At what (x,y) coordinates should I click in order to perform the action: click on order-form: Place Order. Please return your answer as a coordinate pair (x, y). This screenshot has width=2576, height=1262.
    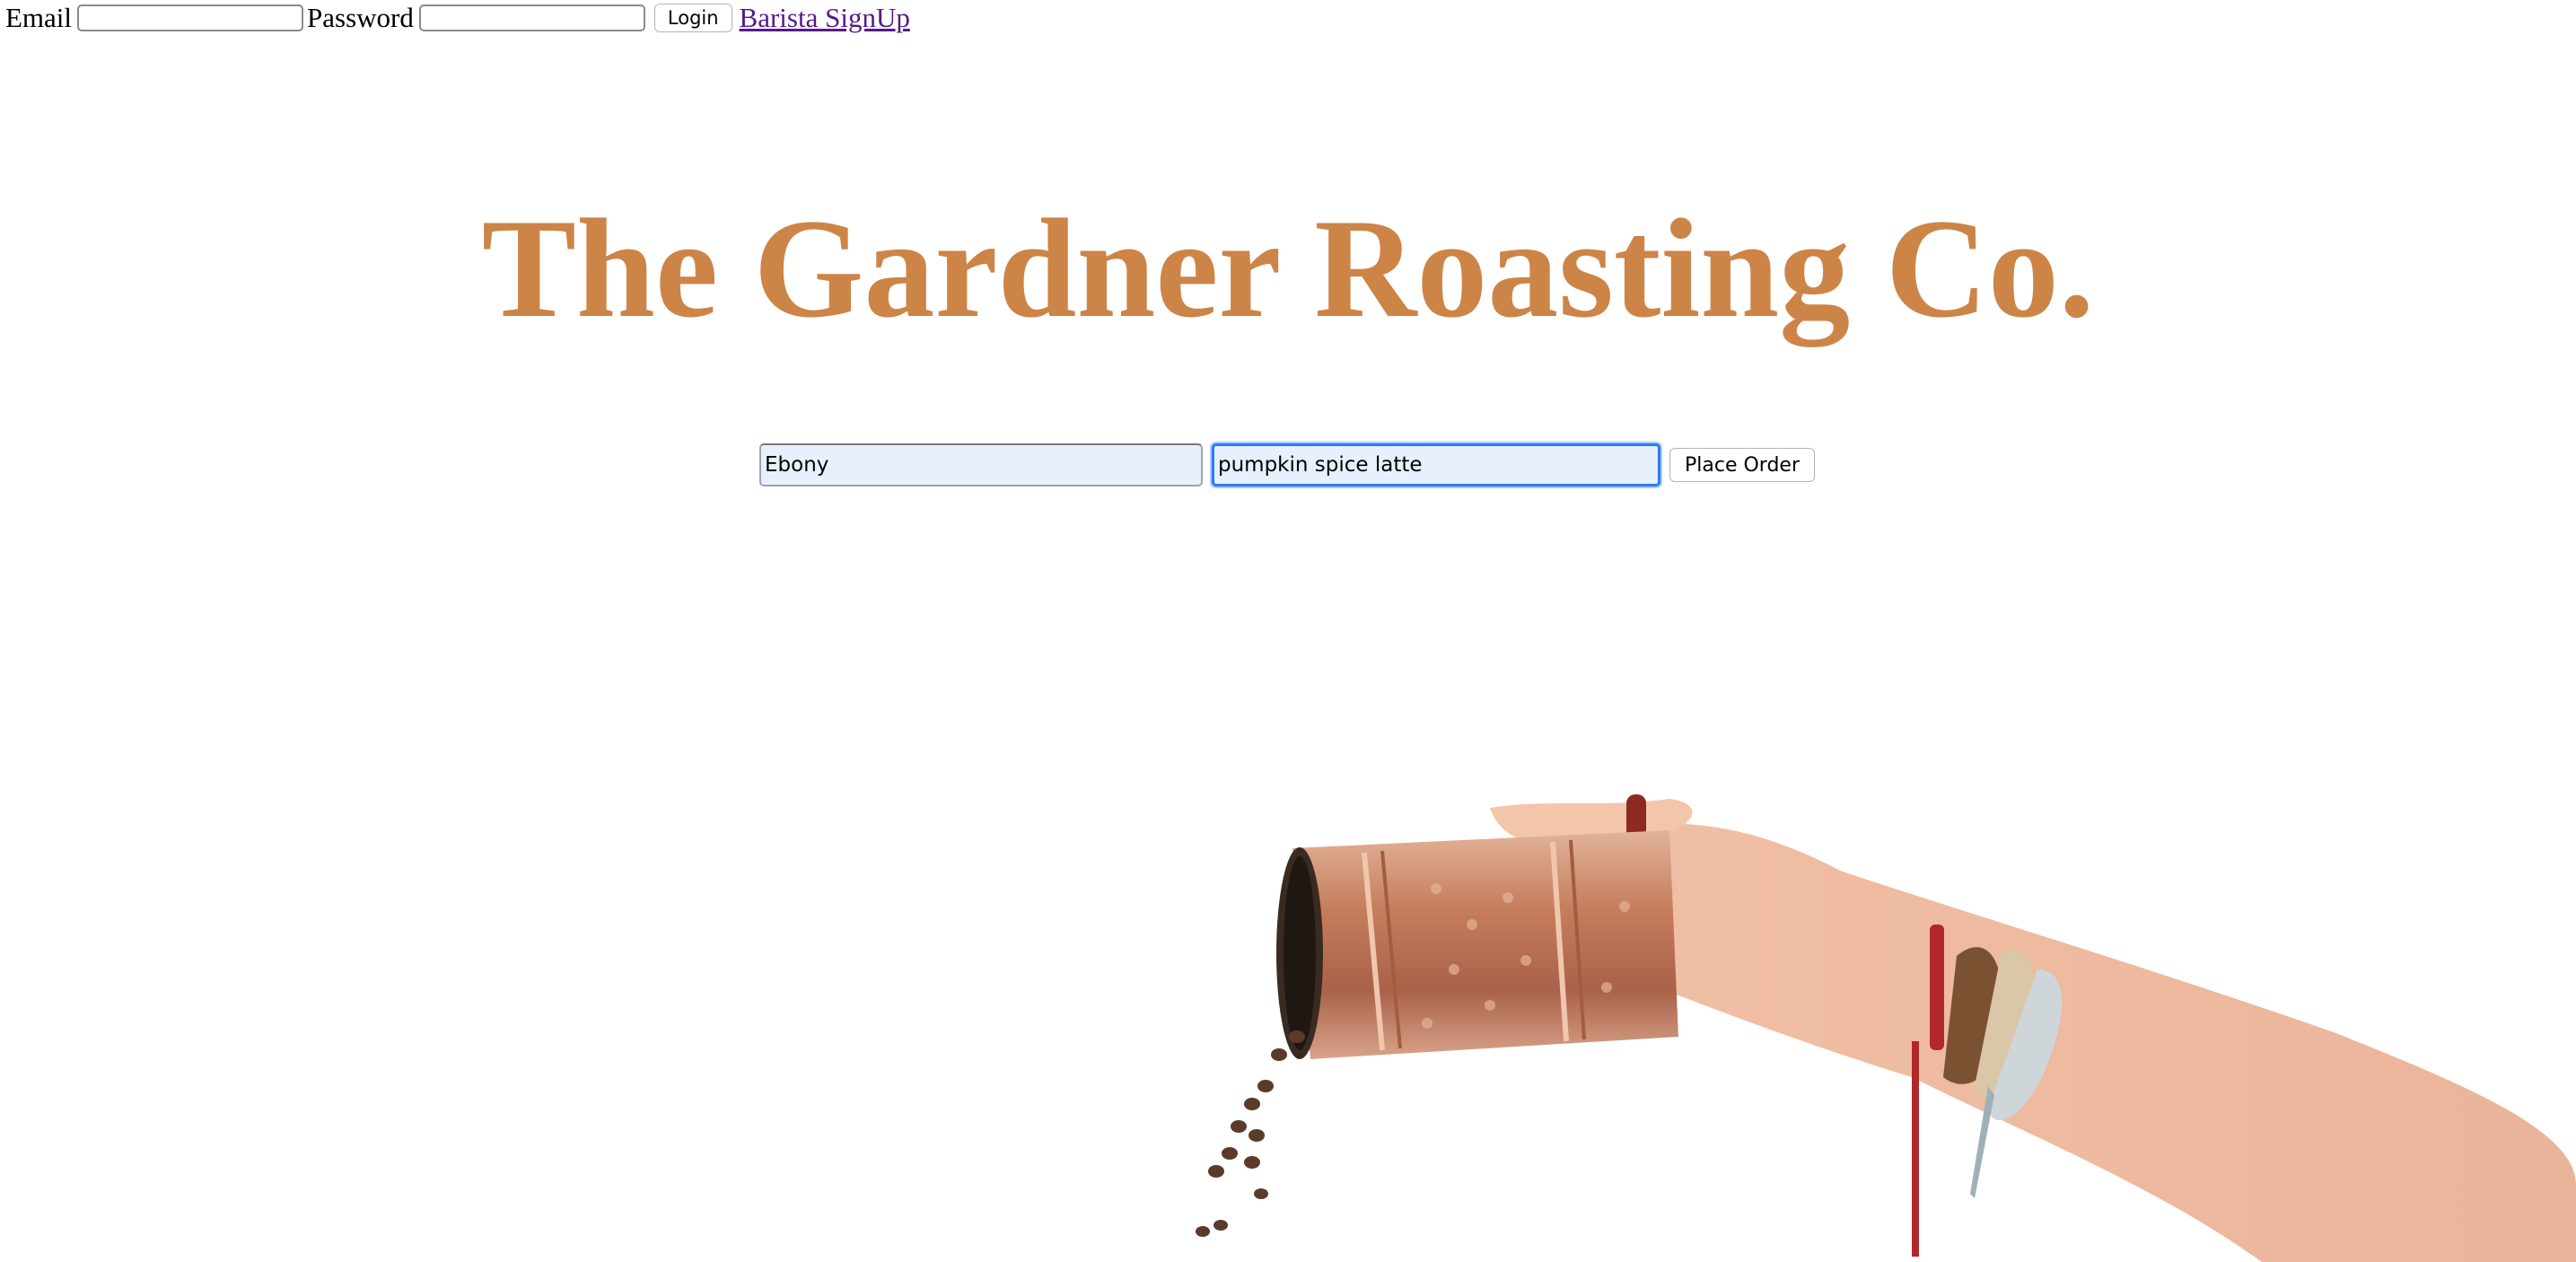
    Looking at the image, I should click on (1287, 465).